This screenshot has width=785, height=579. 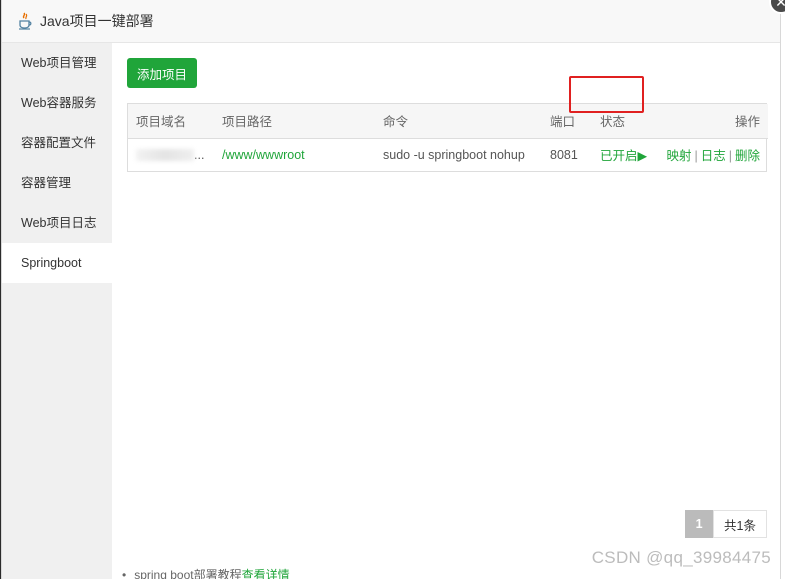 What do you see at coordinates (747, 156) in the screenshot?
I see `delete-link: 删除` at bounding box center [747, 156].